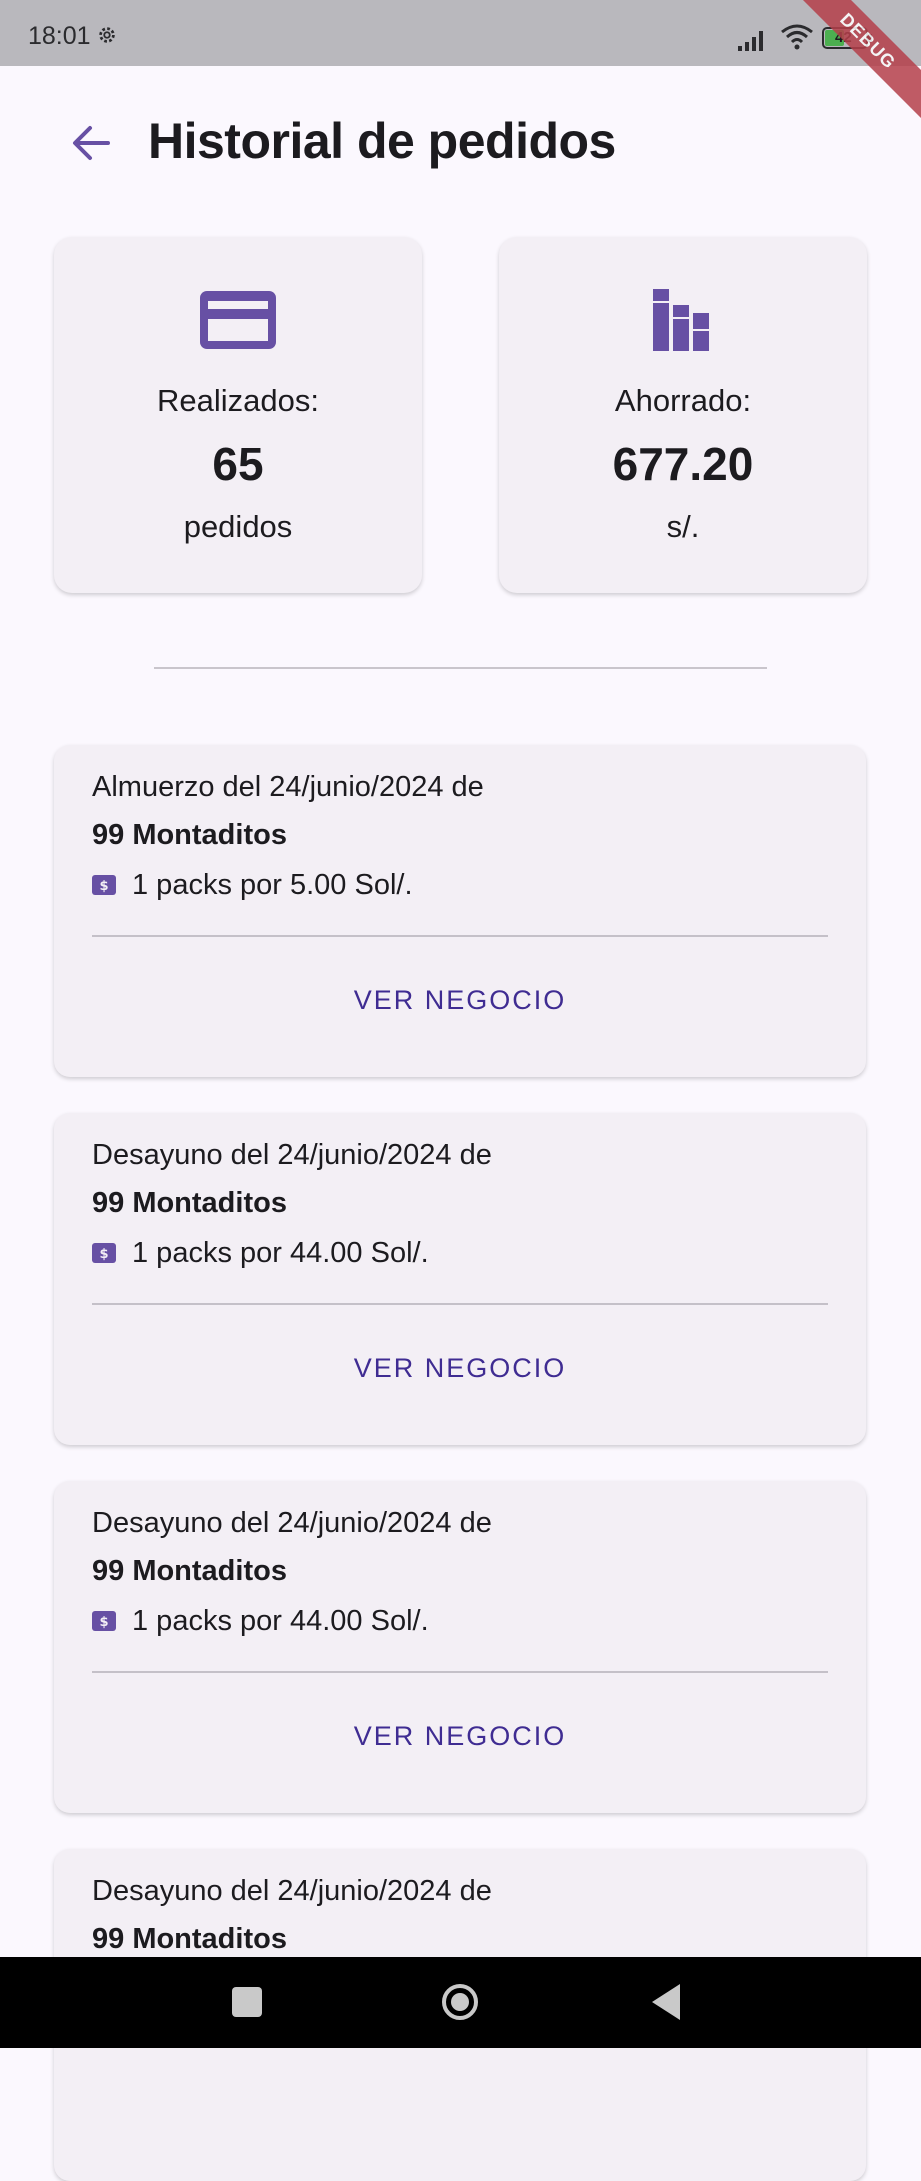 This screenshot has height=2181, width=921. What do you see at coordinates (797, 37) in the screenshot?
I see `wifi-icon` at bounding box center [797, 37].